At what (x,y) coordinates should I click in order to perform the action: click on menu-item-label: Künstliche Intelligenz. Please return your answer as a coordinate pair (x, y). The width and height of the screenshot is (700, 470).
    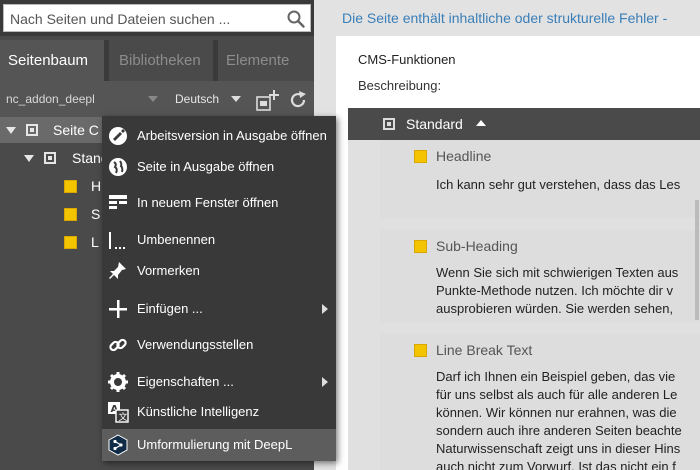
    Looking at the image, I should click on (198, 411).